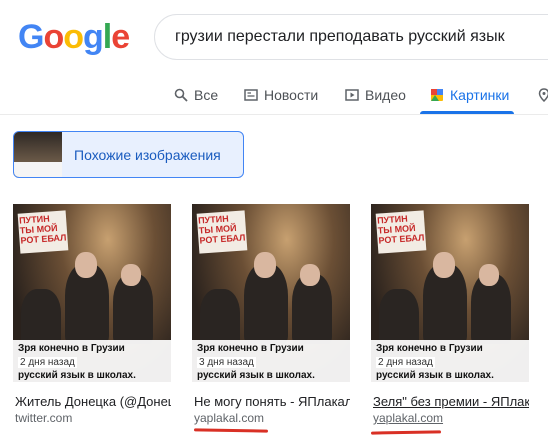 The image size is (548, 447). Describe the element at coordinates (181, 95) in the screenshot. I see `search-icon` at that location.